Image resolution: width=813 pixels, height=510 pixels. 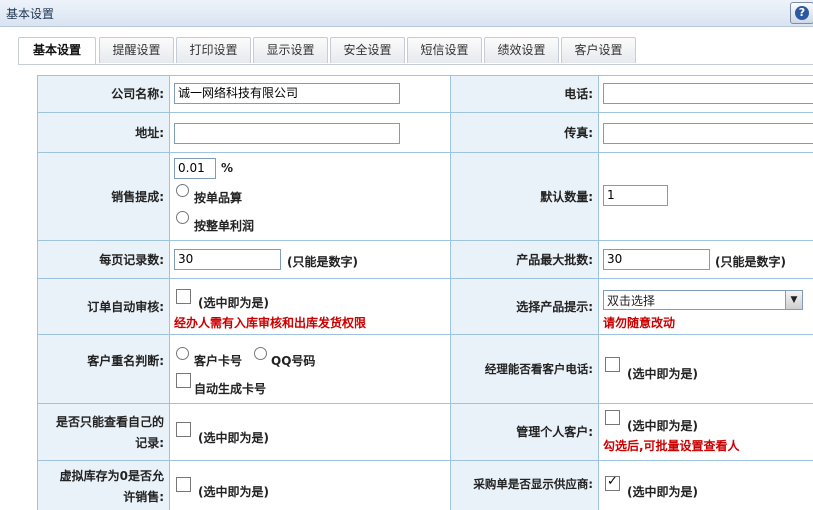 I want to click on tab-display-settings: 显示设置, so click(x=290, y=50).